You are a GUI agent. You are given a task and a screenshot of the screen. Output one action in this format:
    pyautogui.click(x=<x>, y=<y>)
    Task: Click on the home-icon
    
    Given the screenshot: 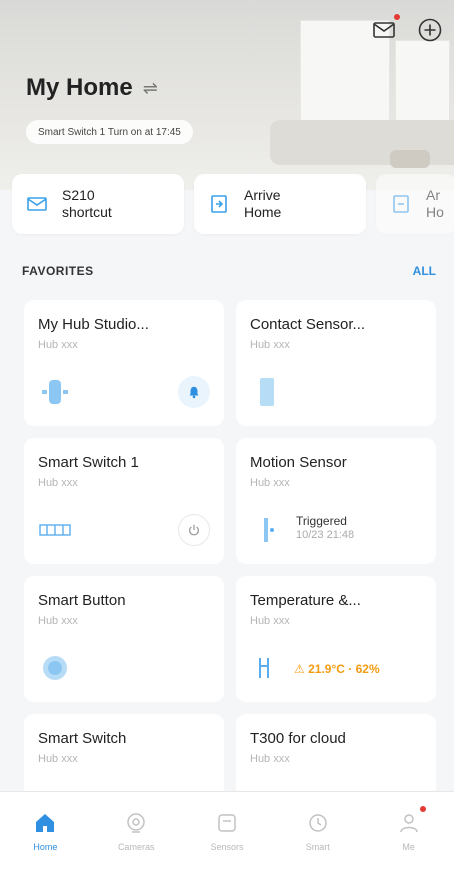 What is the action you would take?
    pyautogui.click(x=45, y=823)
    